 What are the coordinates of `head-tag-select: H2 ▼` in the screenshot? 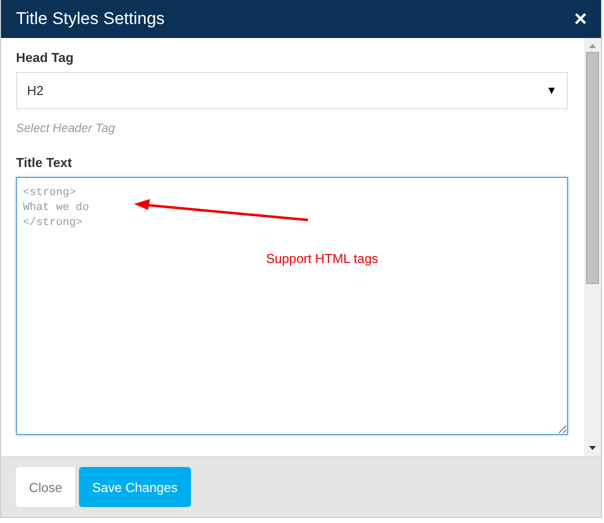 It's located at (292, 90).